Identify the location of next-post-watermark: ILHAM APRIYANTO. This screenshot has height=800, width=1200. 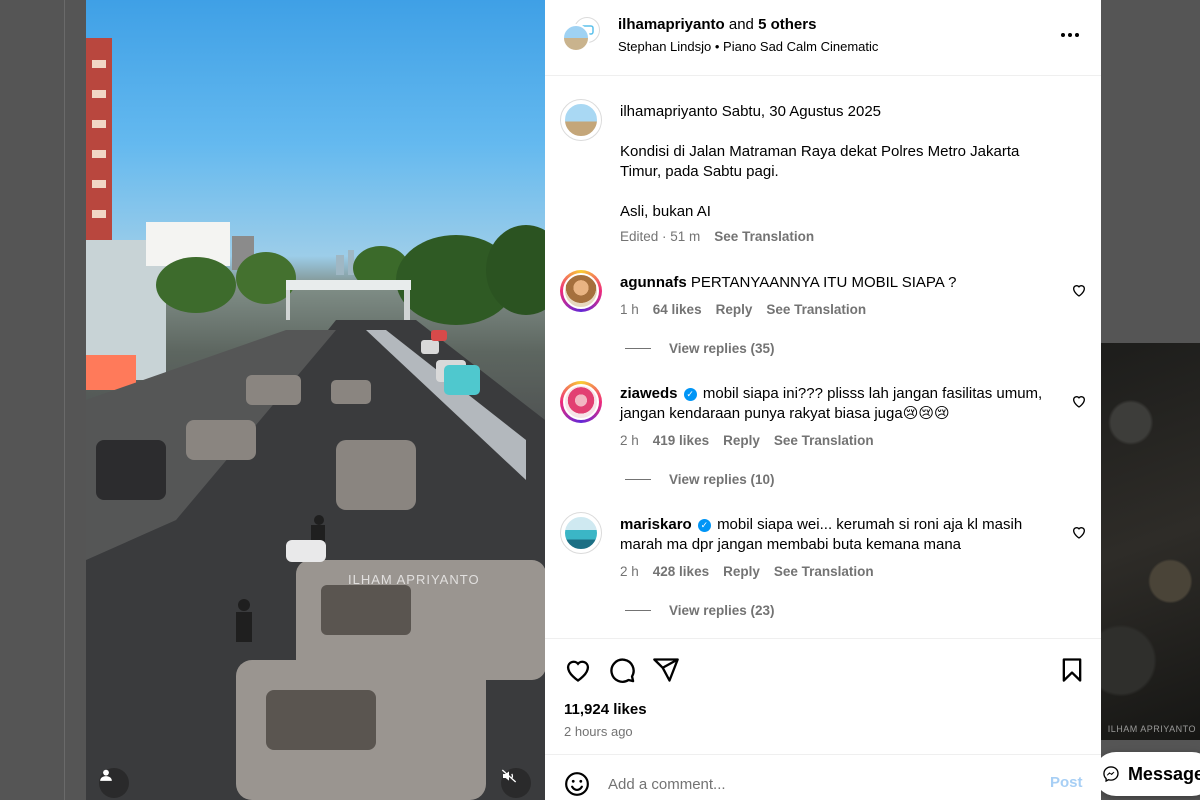
(1151, 729).